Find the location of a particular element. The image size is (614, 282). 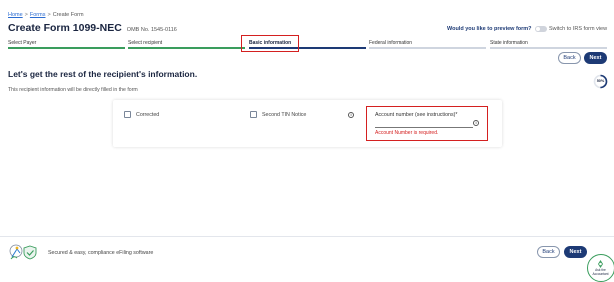

progress-value: 50% is located at coordinates (600, 81).